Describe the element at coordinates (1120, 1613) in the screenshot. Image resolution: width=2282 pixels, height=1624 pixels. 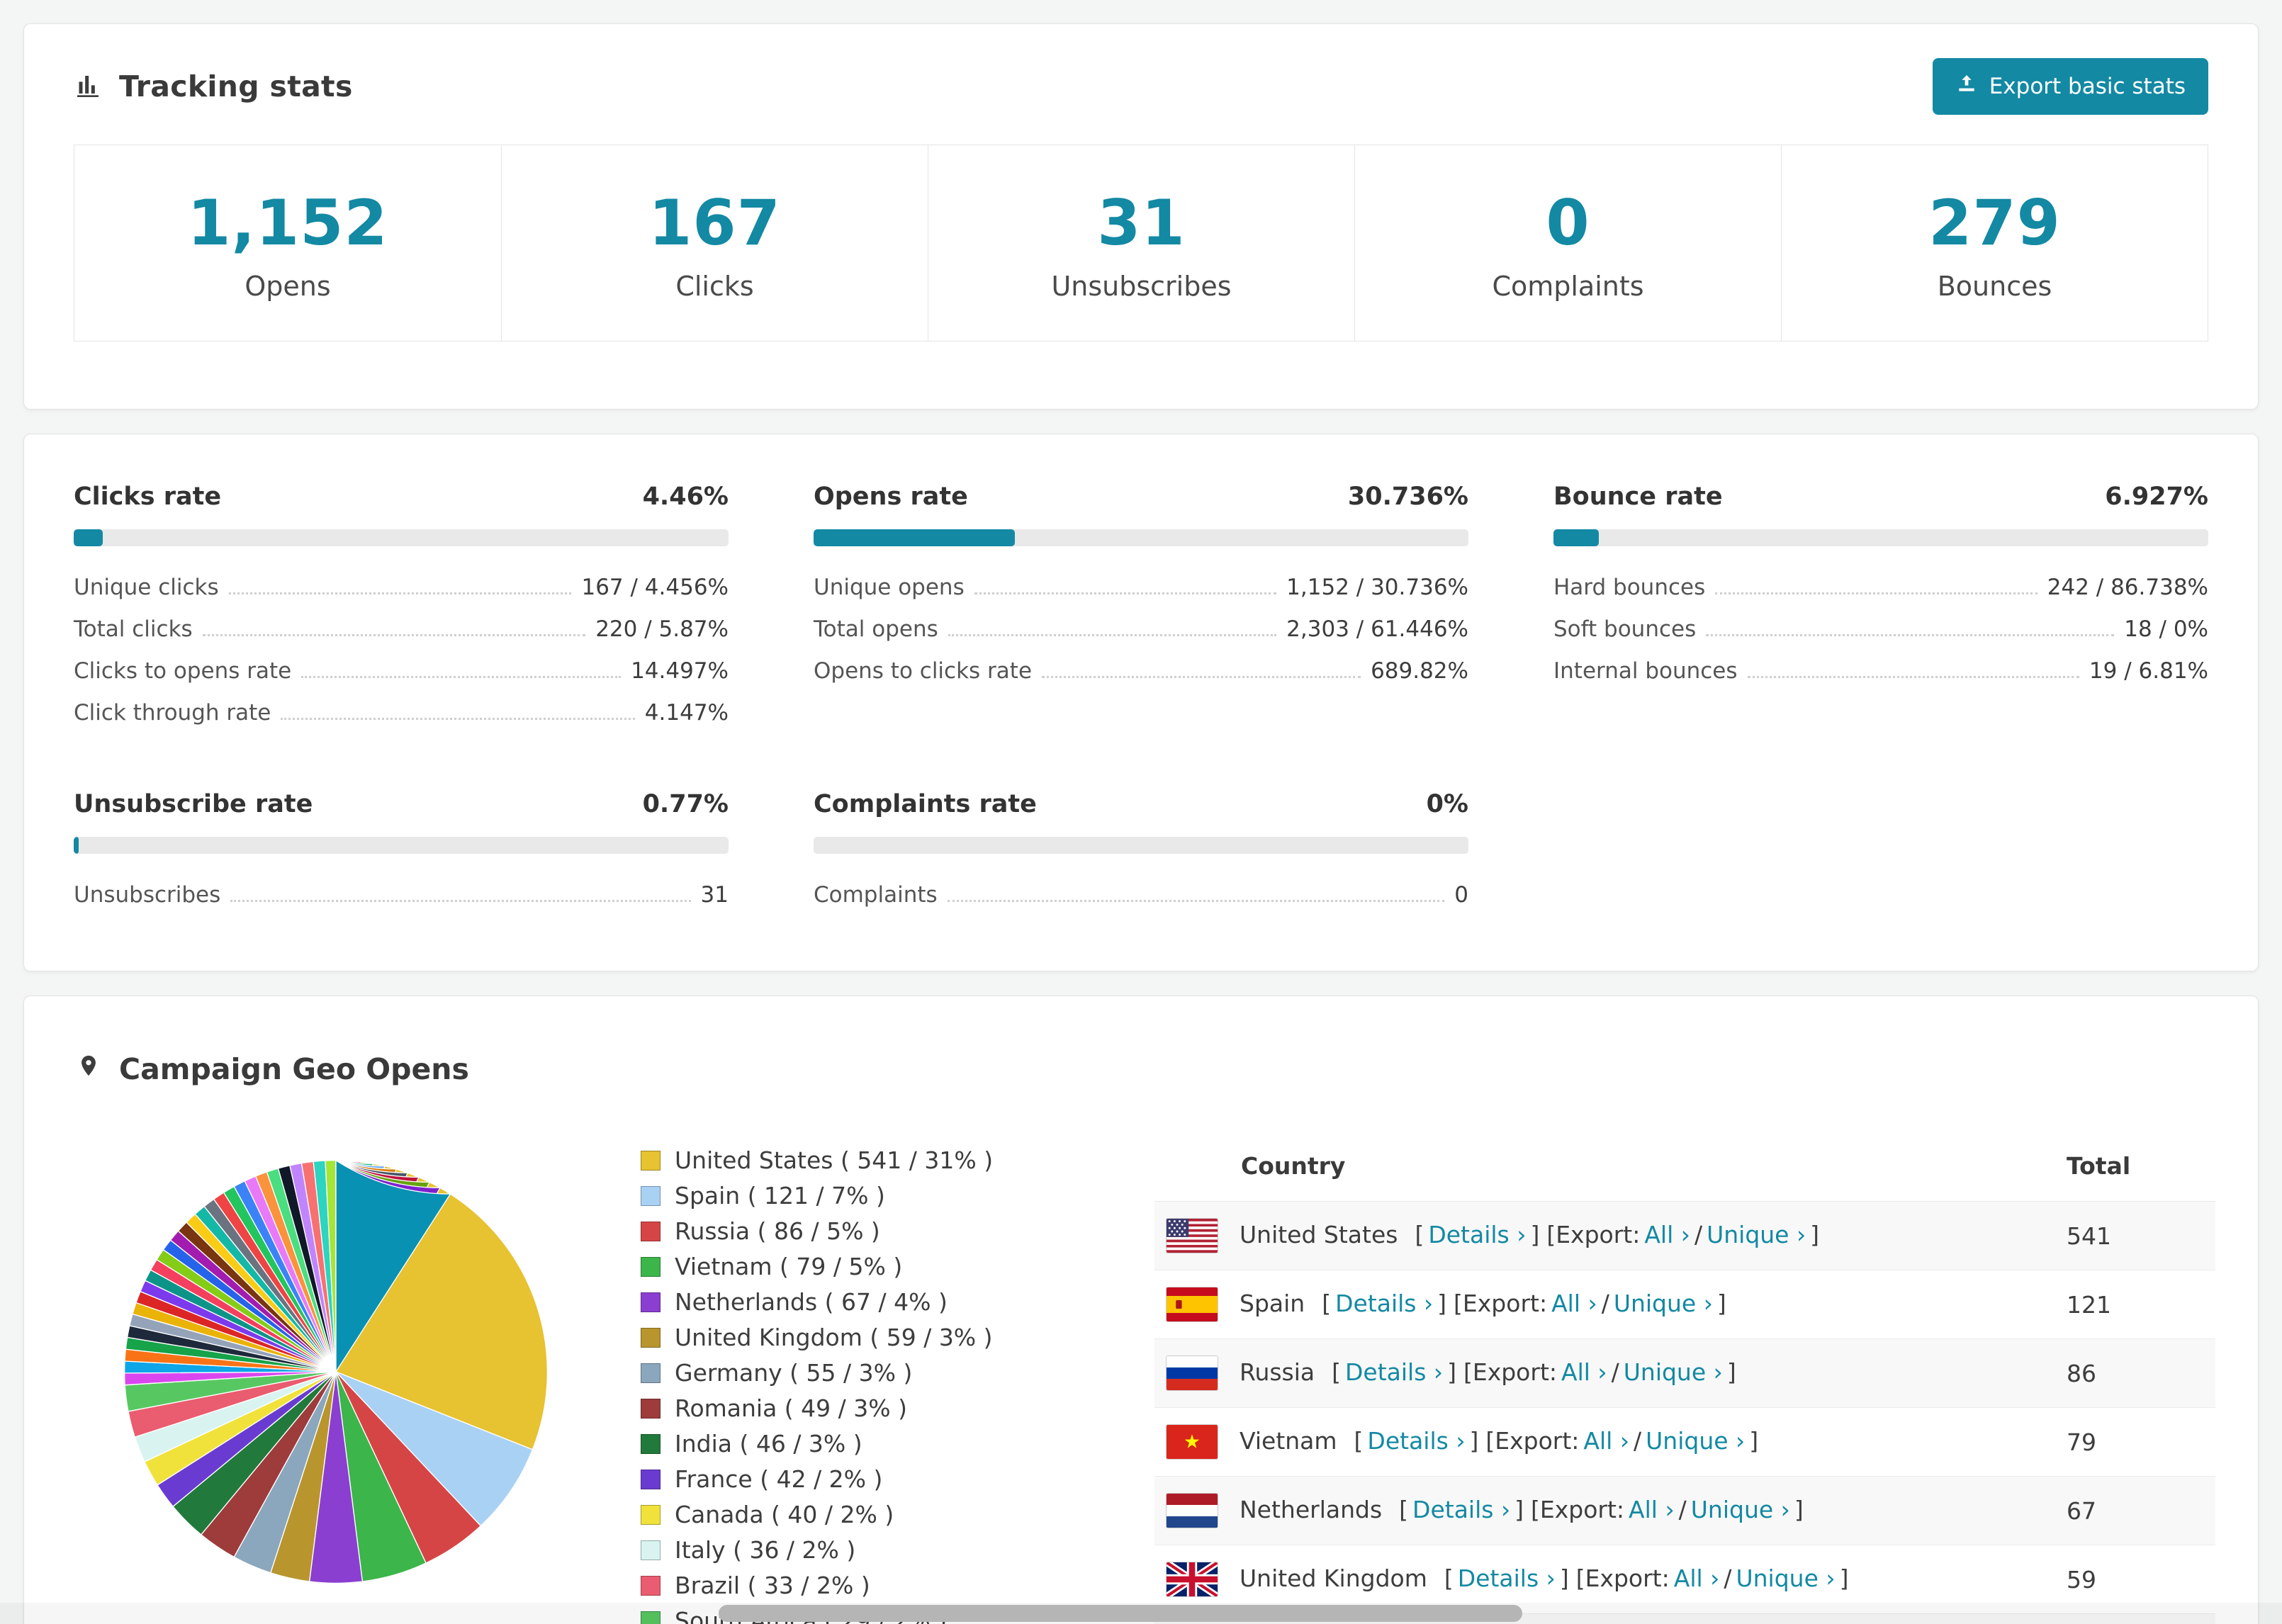
I see `horizontal-scrollbar-thumb` at that location.